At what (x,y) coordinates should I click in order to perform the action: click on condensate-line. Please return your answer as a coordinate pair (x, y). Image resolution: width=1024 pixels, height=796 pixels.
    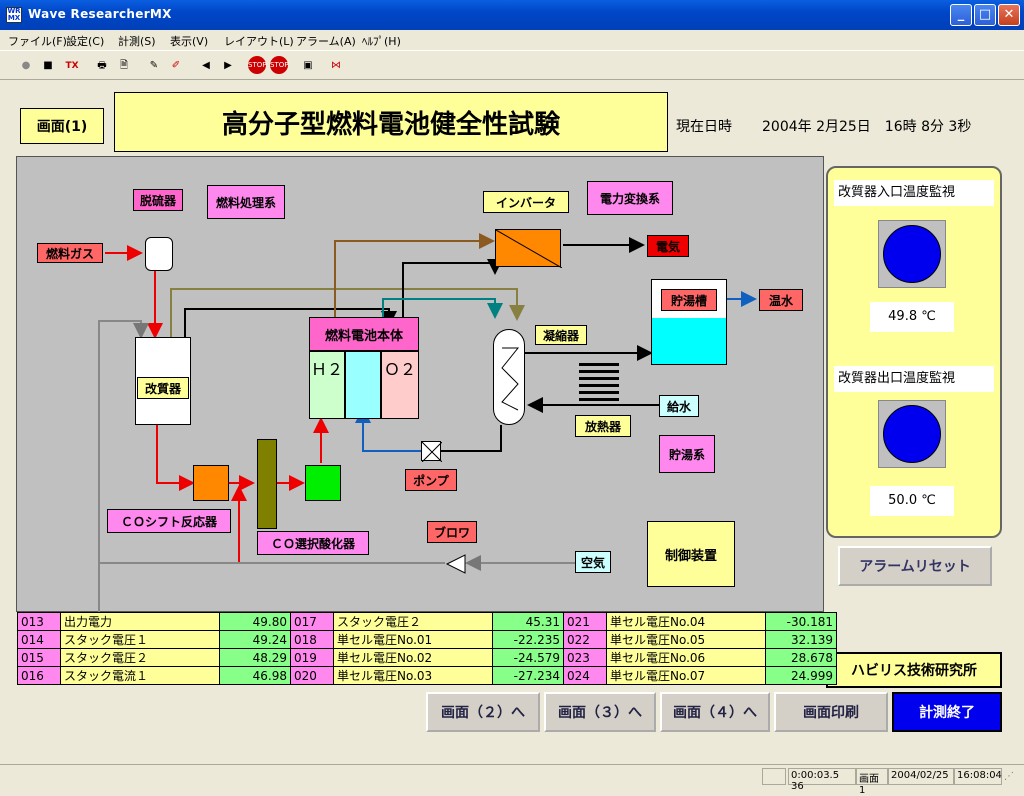
    Looking at the image, I should click on (471, 438).